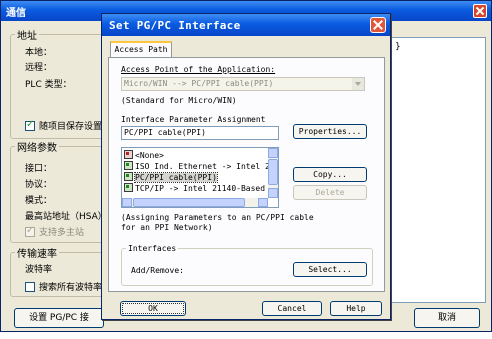  What do you see at coordinates (175, 25) in the screenshot?
I see `dialog-title: Set PG/PC Interface` at bounding box center [175, 25].